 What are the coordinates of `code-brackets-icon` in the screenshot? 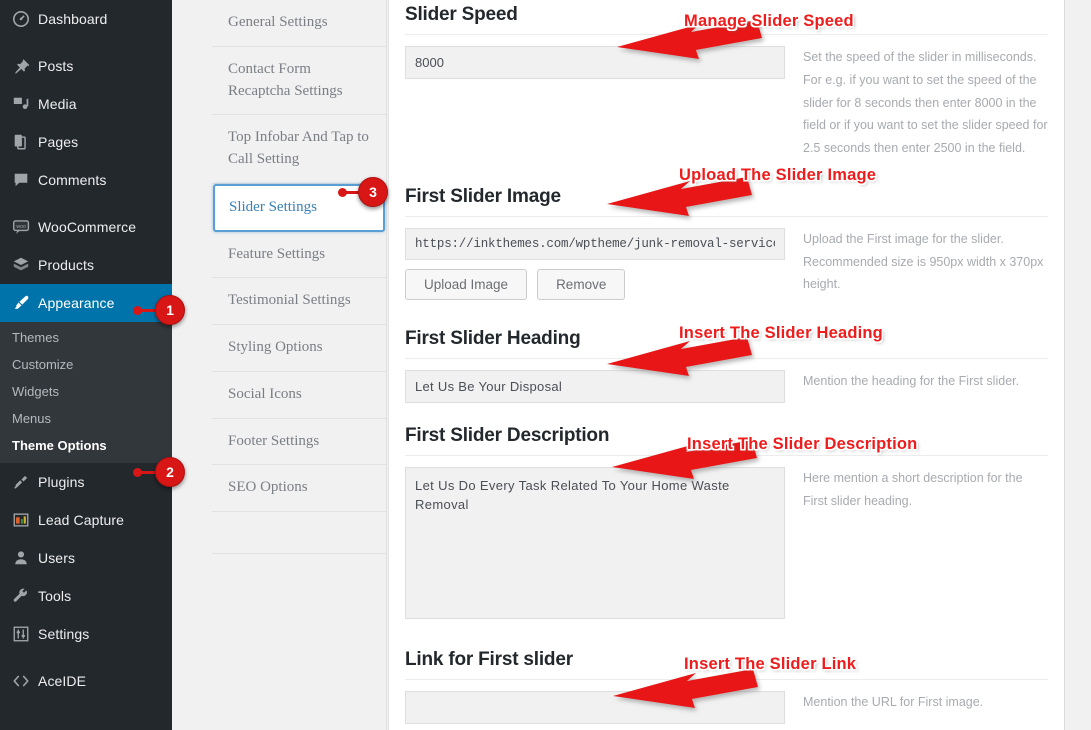 It's located at (25, 681).